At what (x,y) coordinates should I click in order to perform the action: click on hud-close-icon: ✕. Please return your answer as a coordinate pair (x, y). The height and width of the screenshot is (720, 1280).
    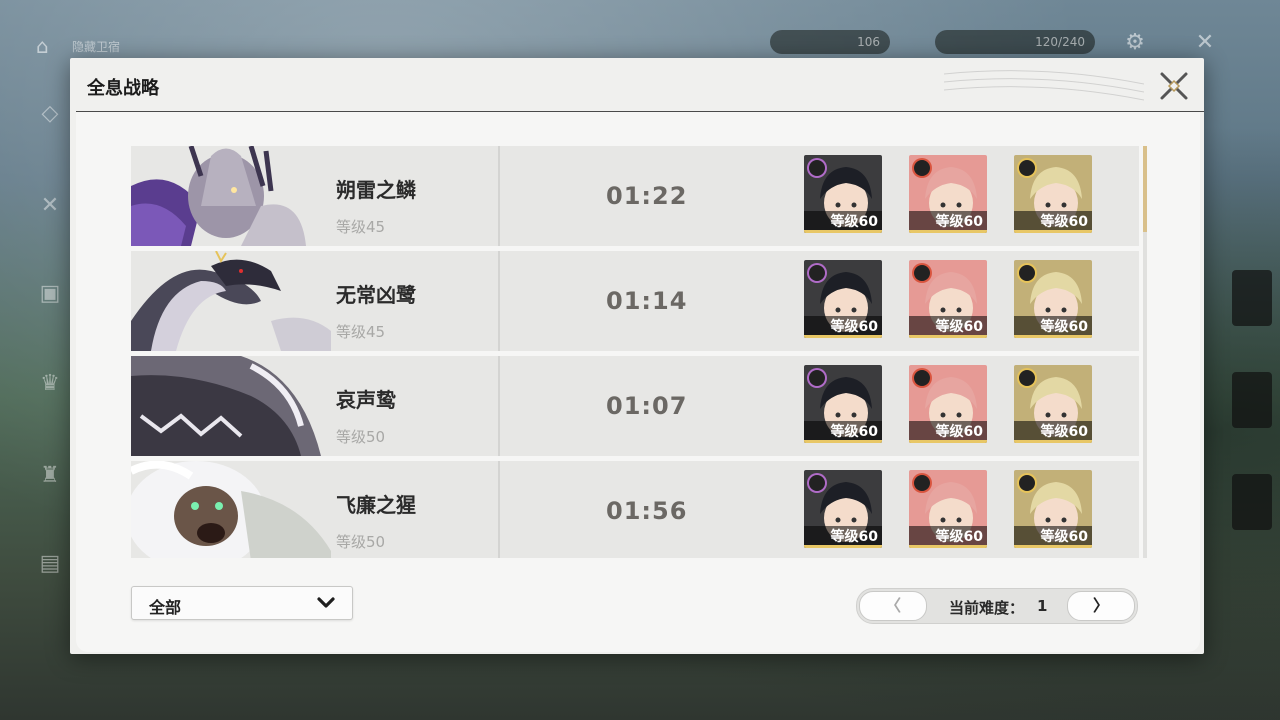
    Looking at the image, I should click on (1205, 43).